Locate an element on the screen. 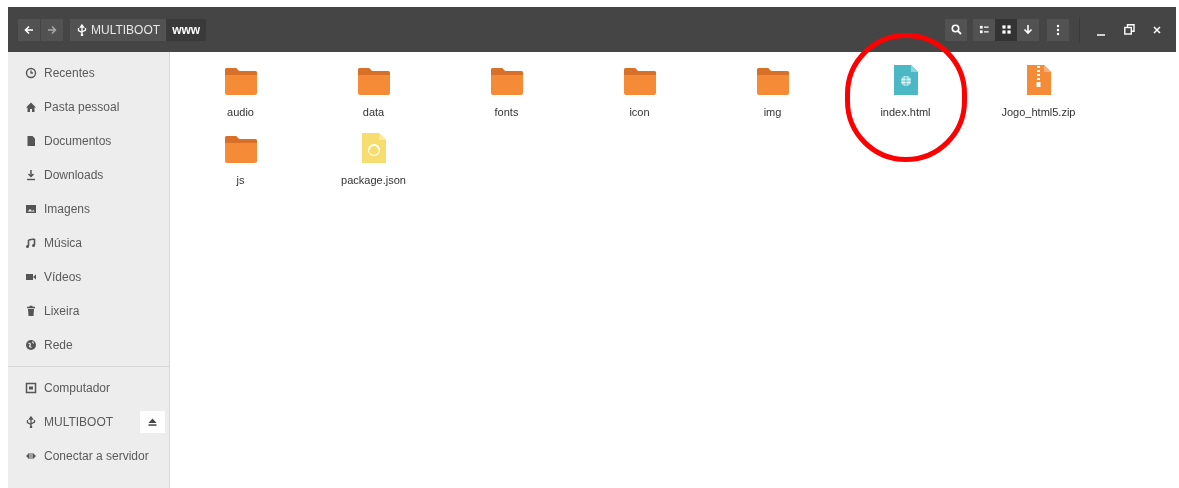  eject-button is located at coordinates (152, 422).